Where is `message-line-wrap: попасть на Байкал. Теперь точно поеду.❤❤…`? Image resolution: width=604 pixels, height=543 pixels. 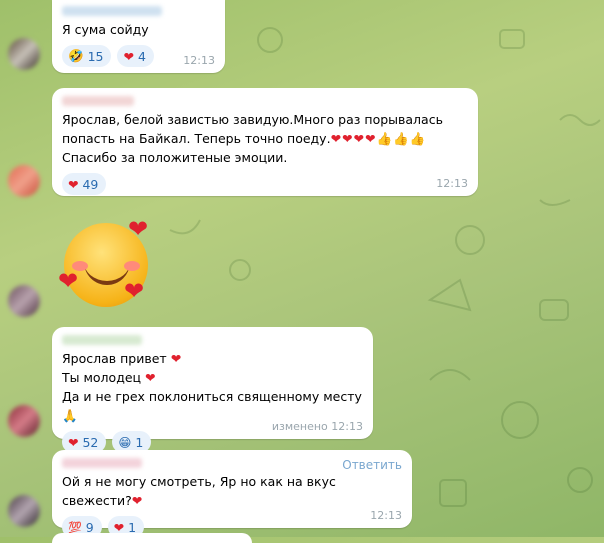
message-line-wrap: попасть на Байкал. Теперь точно поеду.❤❤… is located at coordinates (265, 138).